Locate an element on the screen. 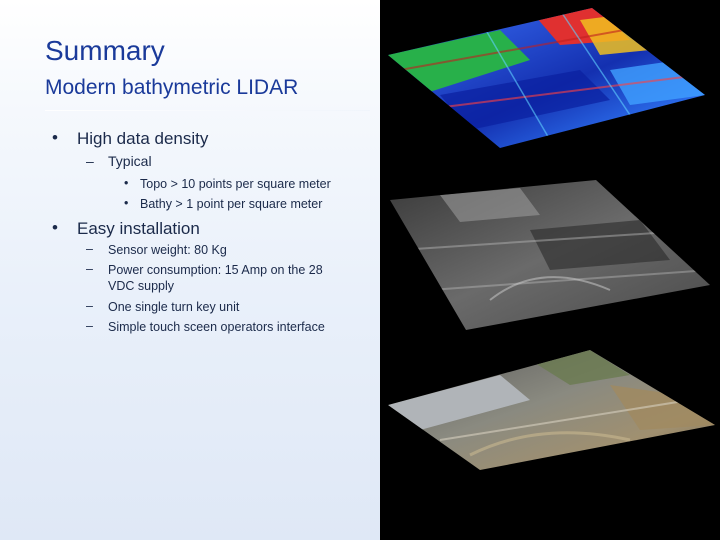 The width and height of the screenshot is (720, 540). slide-subtitle: Modern bathymetric LIDAR is located at coordinates (172, 87).